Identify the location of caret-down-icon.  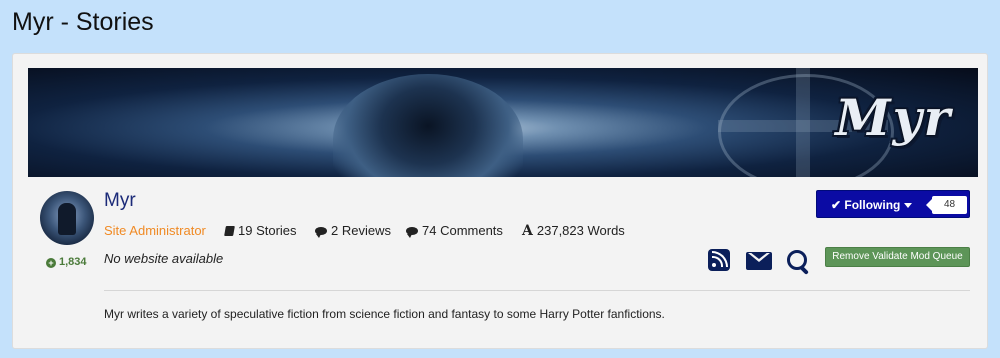
(908, 205).